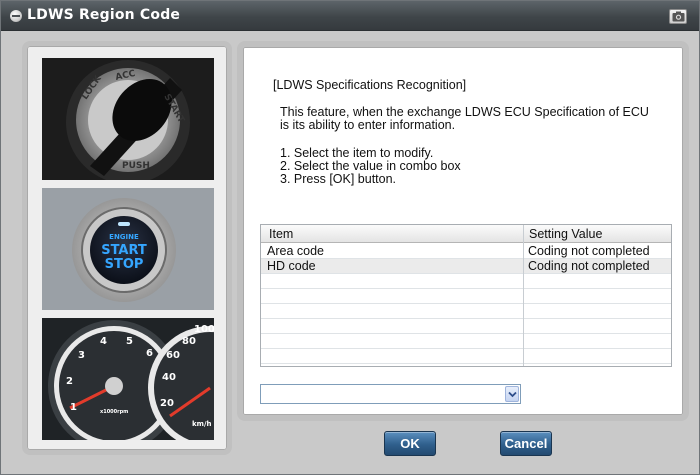 This screenshot has width=700, height=475. What do you see at coordinates (466, 251) in the screenshot?
I see `table-row: Area code Coding not completed` at bounding box center [466, 251].